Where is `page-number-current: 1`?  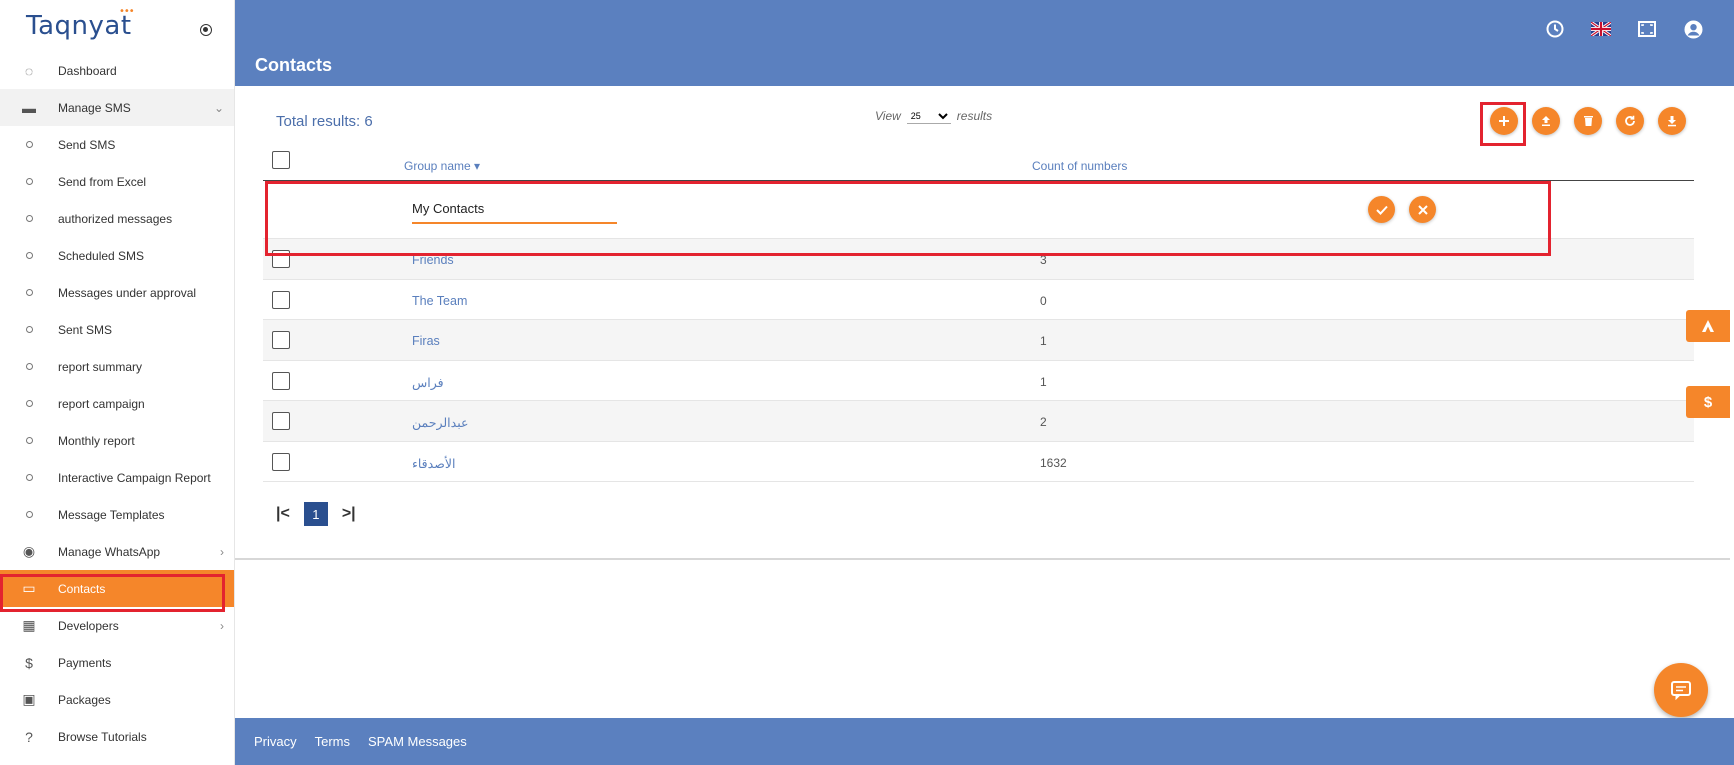
page-number-current: 1 is located at coordinates (315, 514).